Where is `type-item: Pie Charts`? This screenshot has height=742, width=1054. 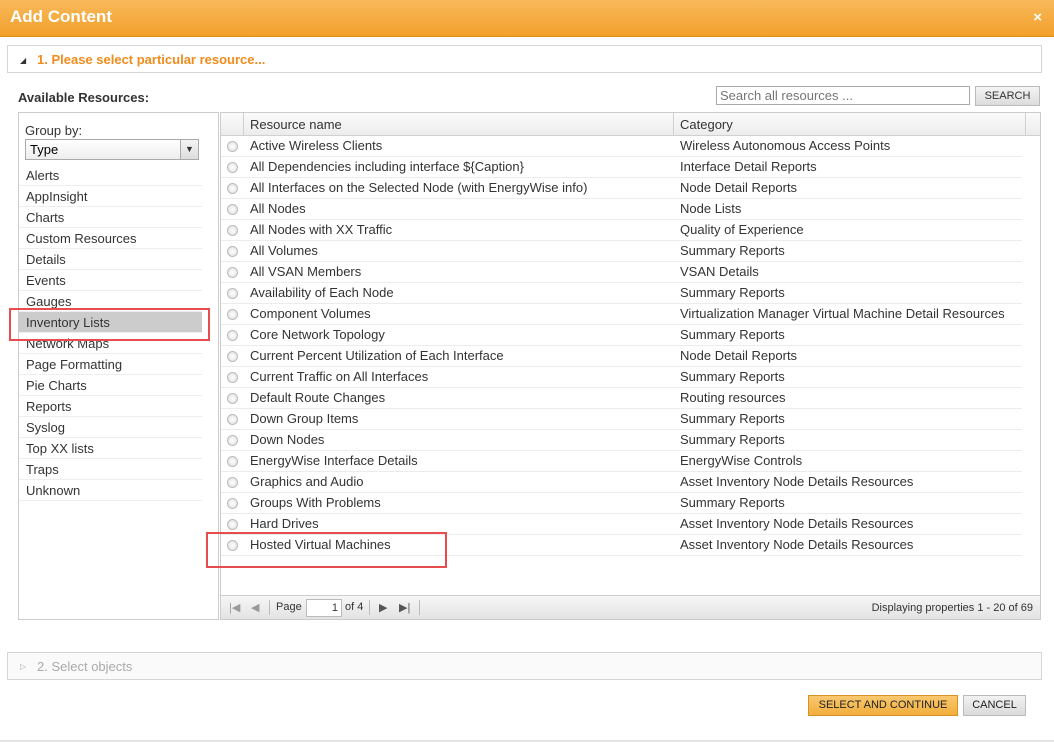 type-item: Pie Charts is located at coordinates (110, 385).